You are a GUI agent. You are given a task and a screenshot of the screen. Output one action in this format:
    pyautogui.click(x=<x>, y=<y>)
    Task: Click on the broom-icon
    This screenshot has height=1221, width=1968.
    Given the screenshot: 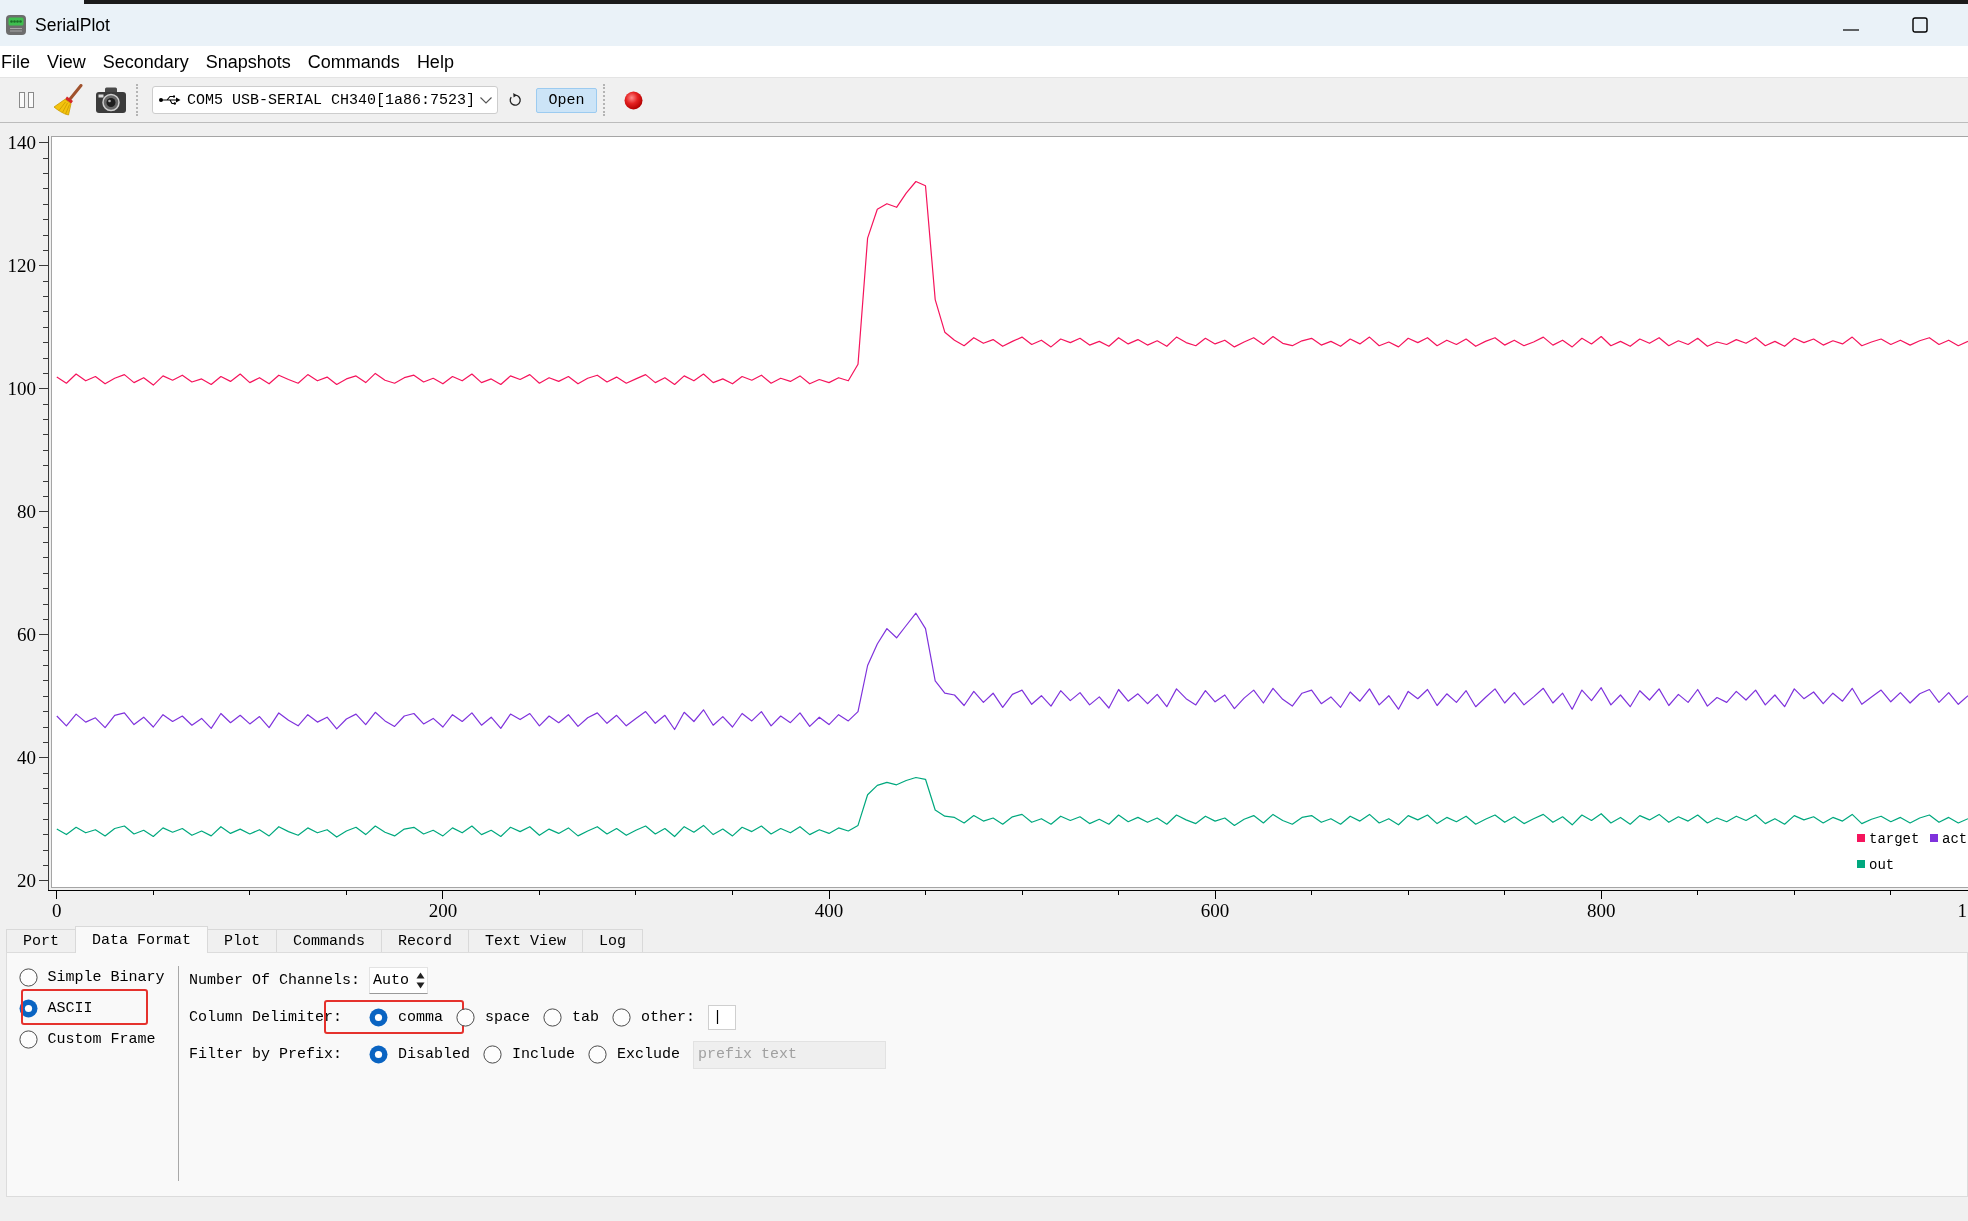 What is the action you would take?
    pyautogui.click(x=69, y=100)
    